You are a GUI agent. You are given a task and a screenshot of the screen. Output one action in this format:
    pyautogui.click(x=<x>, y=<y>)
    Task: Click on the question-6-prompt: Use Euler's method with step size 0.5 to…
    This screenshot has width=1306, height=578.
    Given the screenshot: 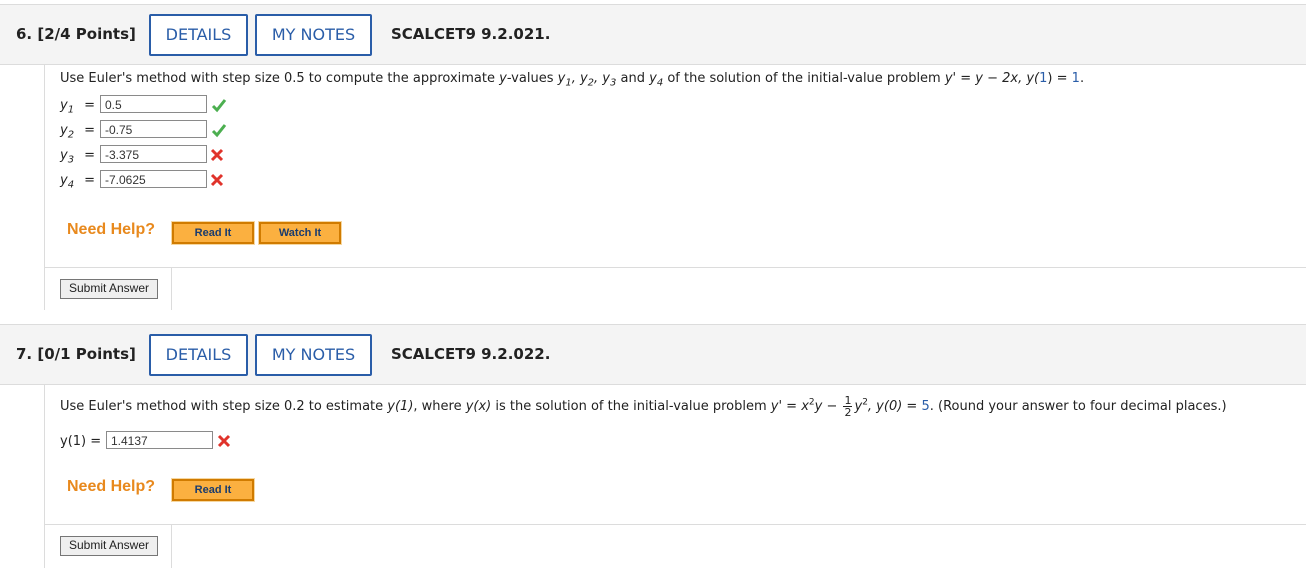 What is the action you would take?
    pyautogui.click(x=572, y=80)
    